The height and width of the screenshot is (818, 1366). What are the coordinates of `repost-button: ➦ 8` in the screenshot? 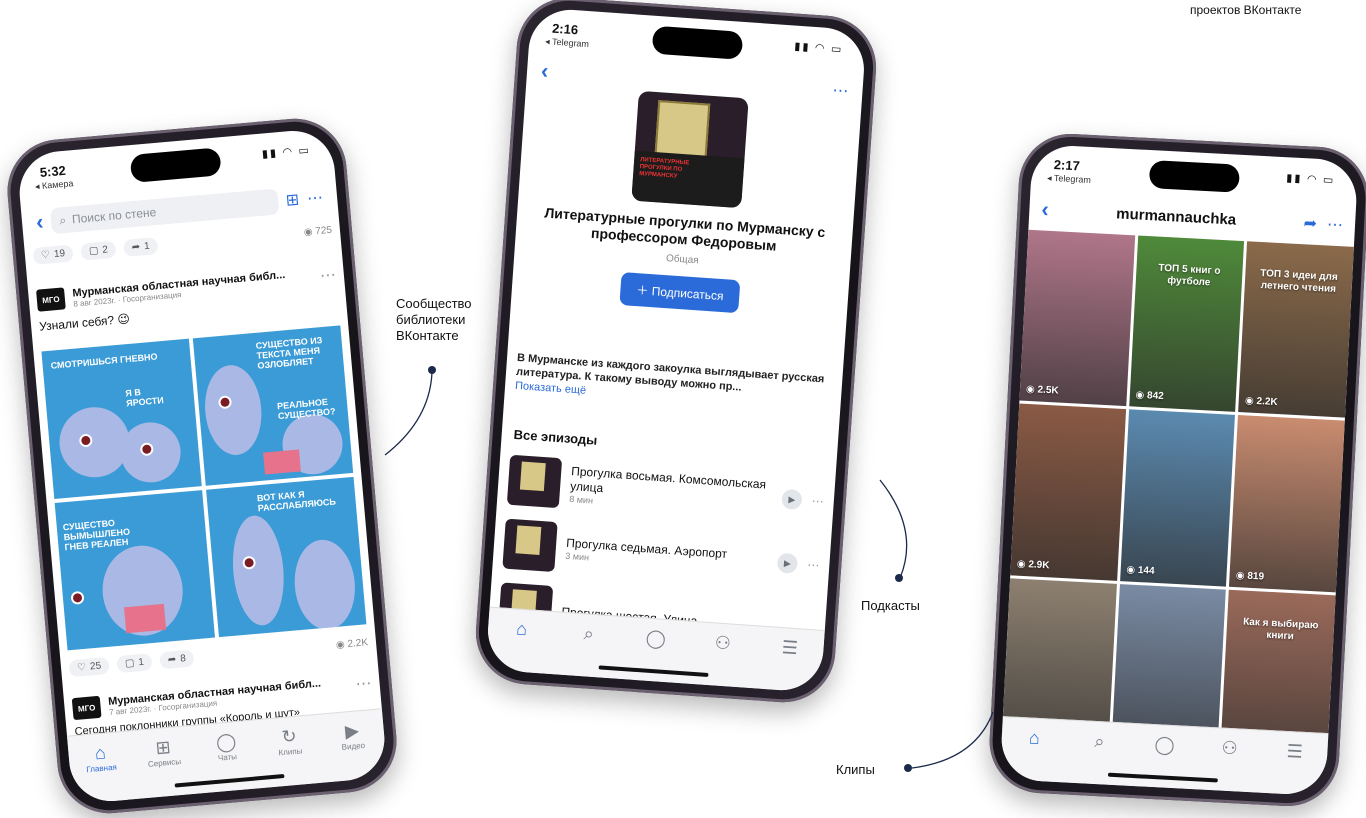 It's located at (177, 659).